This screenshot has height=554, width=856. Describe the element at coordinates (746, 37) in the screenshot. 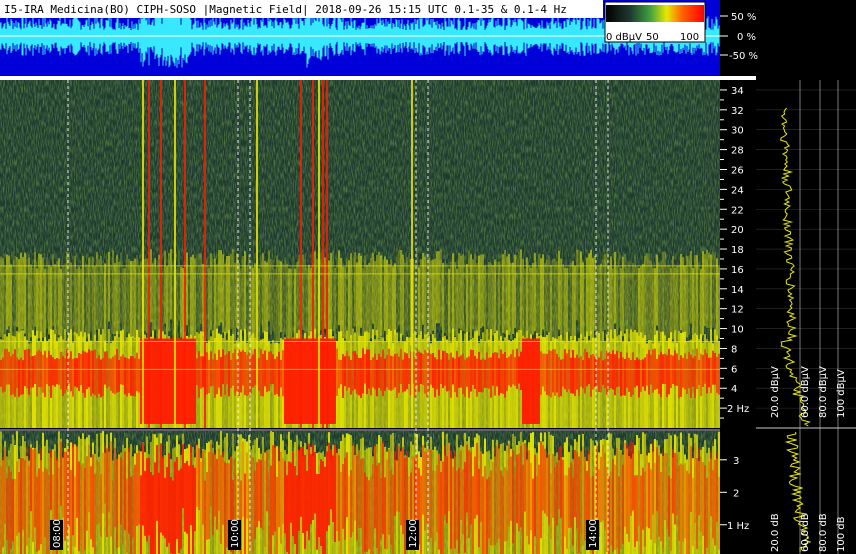

I see `pct-label-0: 0 %` at that location.